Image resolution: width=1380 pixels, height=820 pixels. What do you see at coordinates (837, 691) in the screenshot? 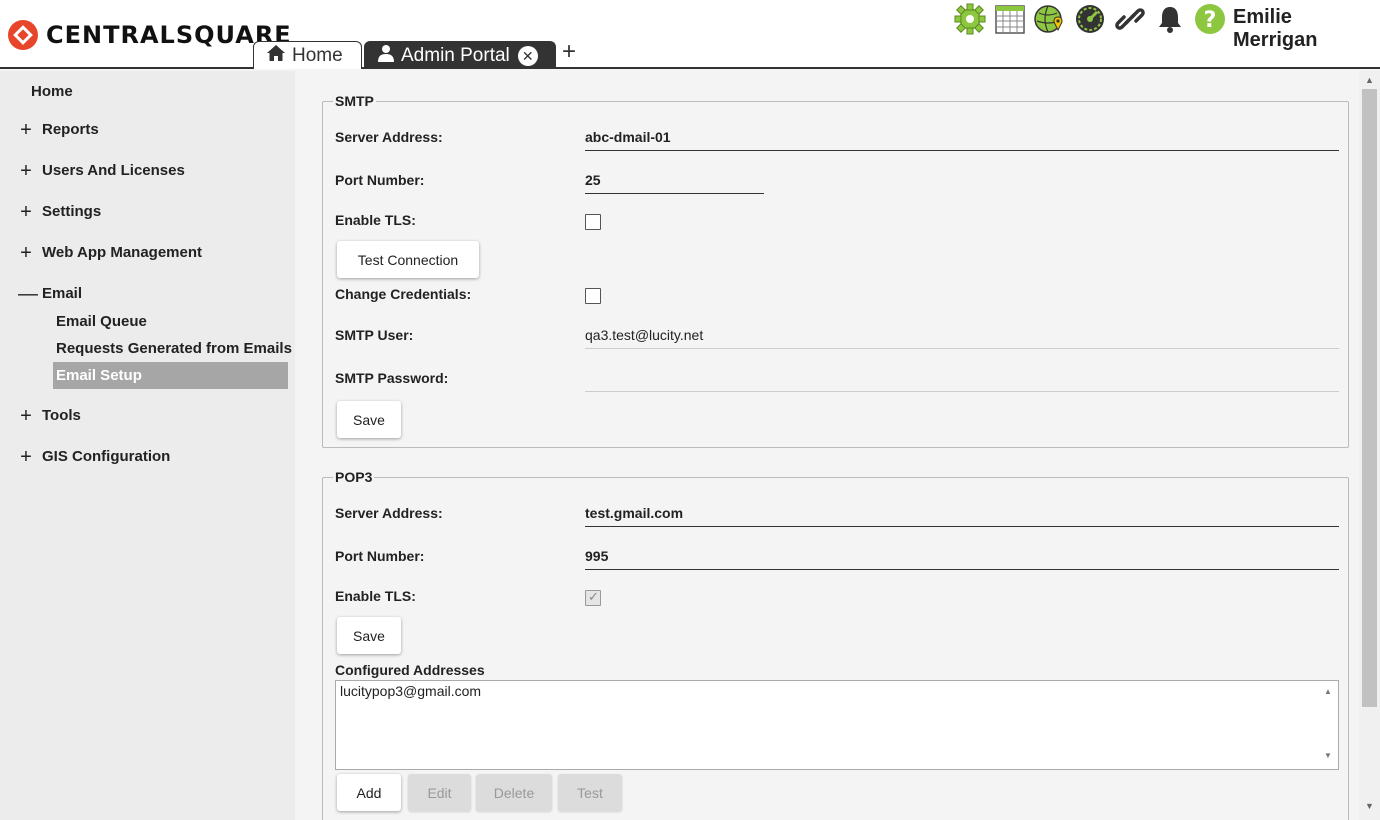
I see `list-item: lucitypop3@gmail.com` at bounding box center [837, 691].